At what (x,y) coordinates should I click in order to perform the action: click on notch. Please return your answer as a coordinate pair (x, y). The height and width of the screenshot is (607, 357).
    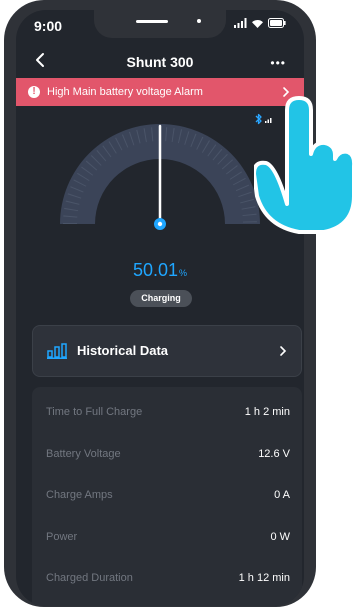
    Looking at the image, I should click on (160, 24).